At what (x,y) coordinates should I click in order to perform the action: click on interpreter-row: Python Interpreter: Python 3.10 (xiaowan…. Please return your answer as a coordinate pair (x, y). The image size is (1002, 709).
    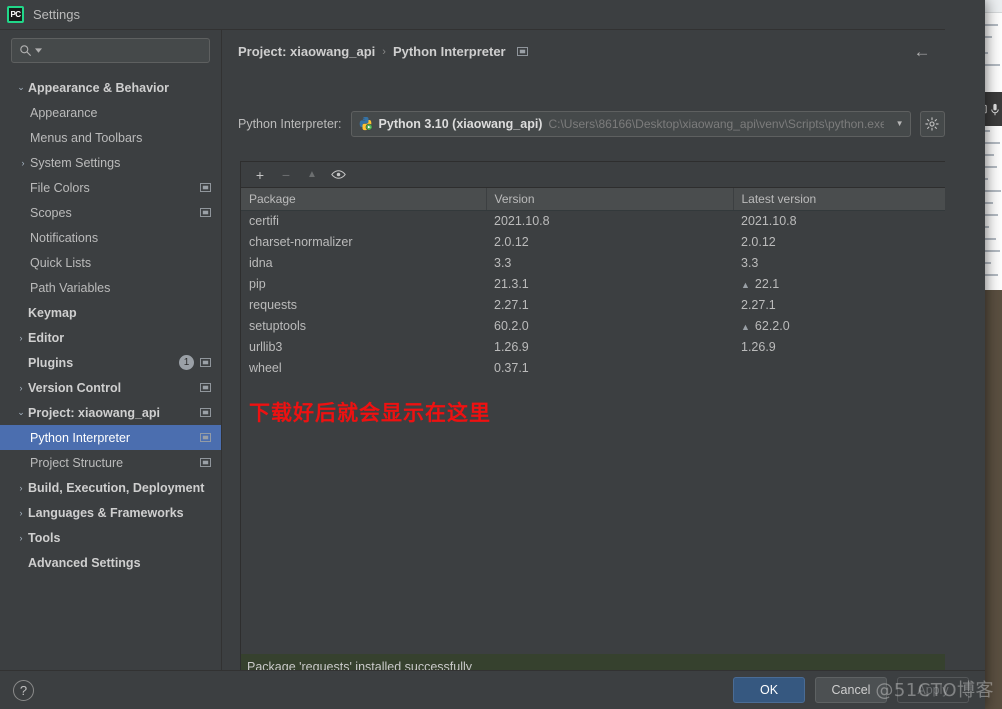
    Looking at the image, I should click on (591, 123).